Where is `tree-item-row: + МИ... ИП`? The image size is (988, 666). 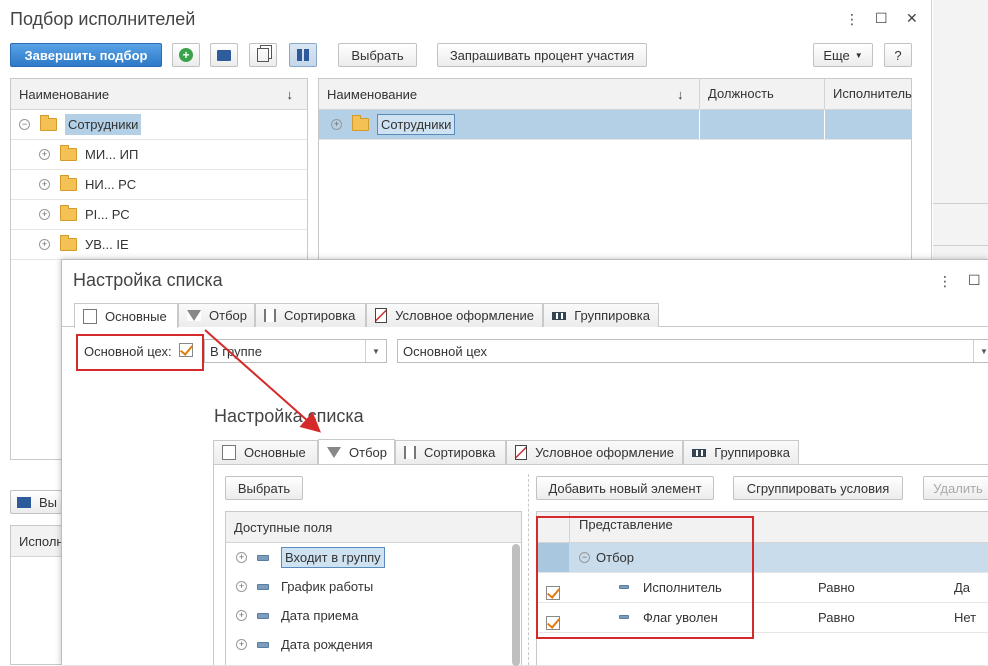 tree-item-row: + МИ... ИП is located at coordinates (159, 155).